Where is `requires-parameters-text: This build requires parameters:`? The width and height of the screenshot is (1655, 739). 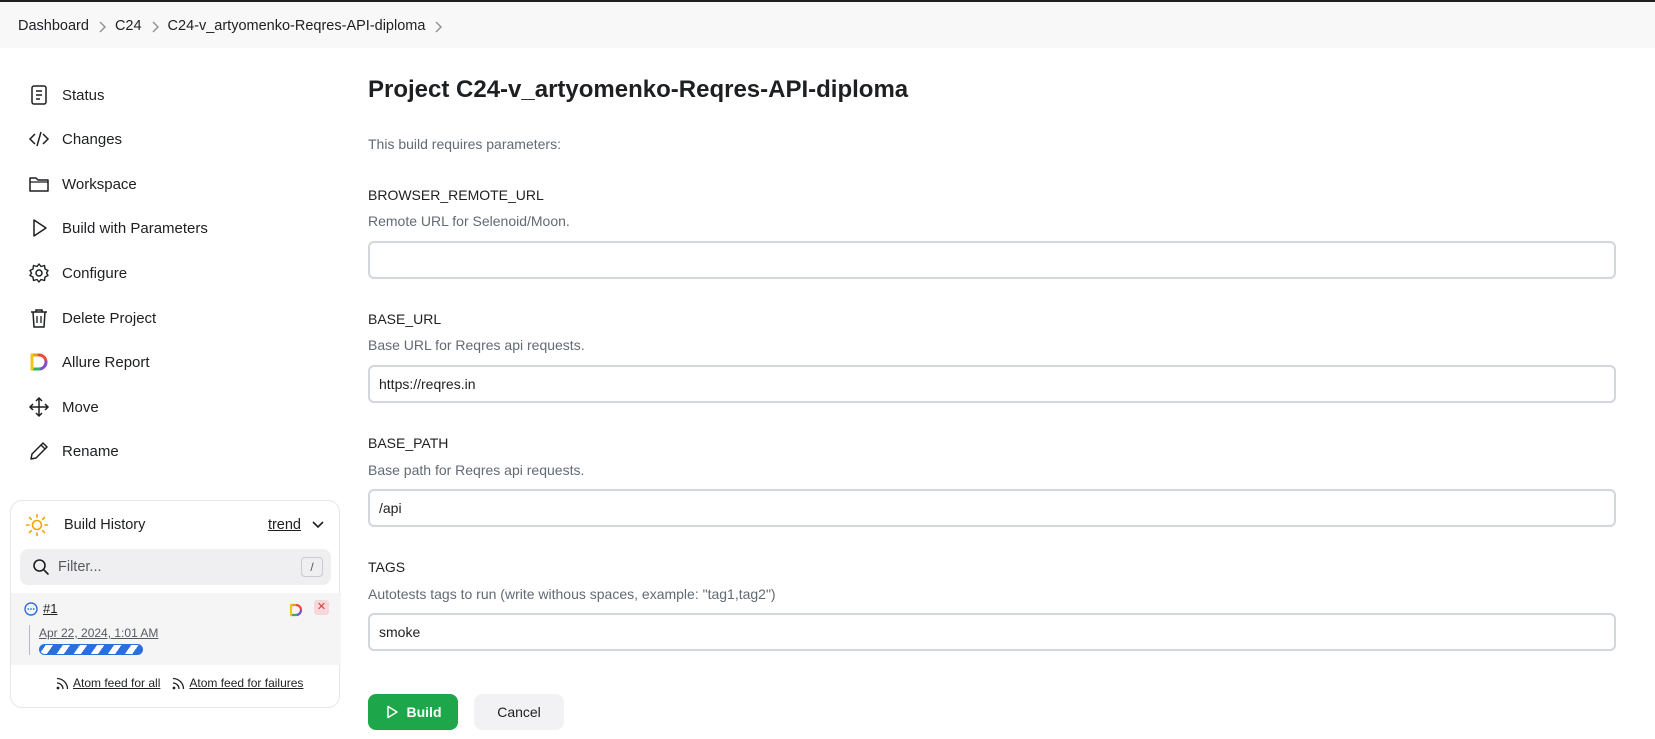
requires-parameters-text: This build requires parameters: is located at coordinates (464, 144).